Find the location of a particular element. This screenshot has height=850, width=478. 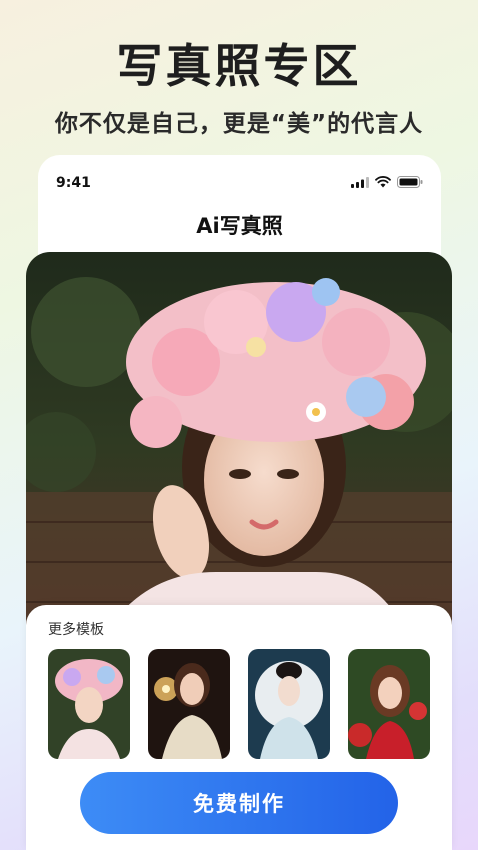

status-time: 9:41 is located at coordinates (73, 183).